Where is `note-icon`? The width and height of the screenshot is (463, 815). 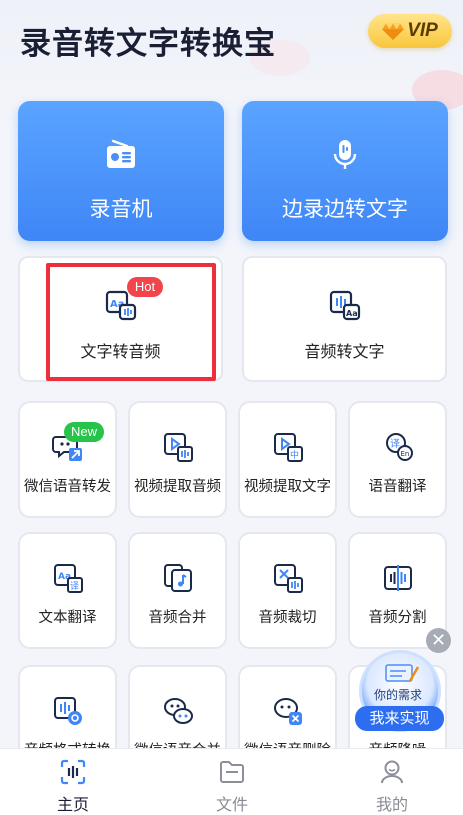 note-icon is located at coordinates (402, 673).